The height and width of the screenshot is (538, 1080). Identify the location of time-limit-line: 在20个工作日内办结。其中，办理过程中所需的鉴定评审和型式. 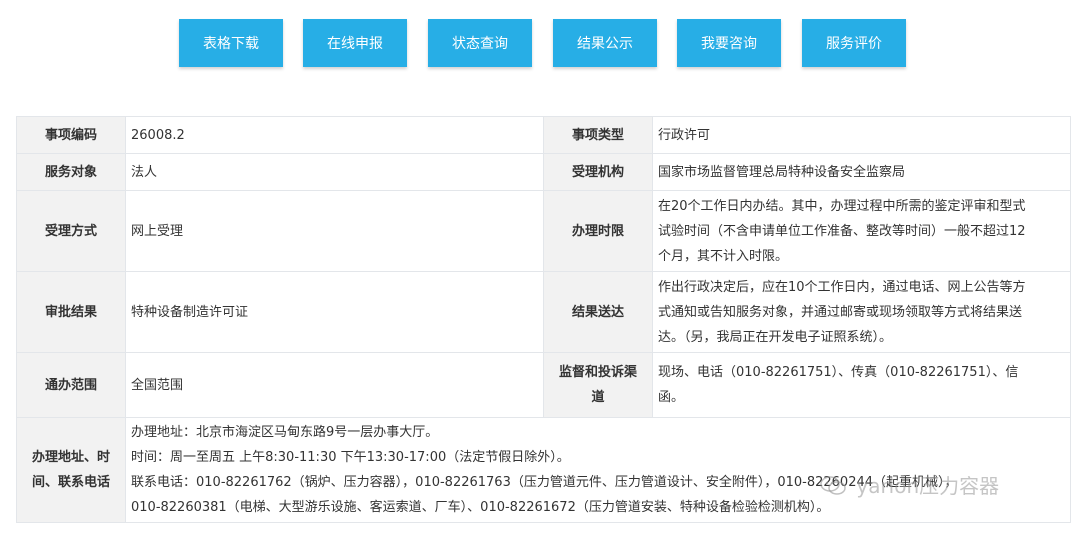
(842, 206).